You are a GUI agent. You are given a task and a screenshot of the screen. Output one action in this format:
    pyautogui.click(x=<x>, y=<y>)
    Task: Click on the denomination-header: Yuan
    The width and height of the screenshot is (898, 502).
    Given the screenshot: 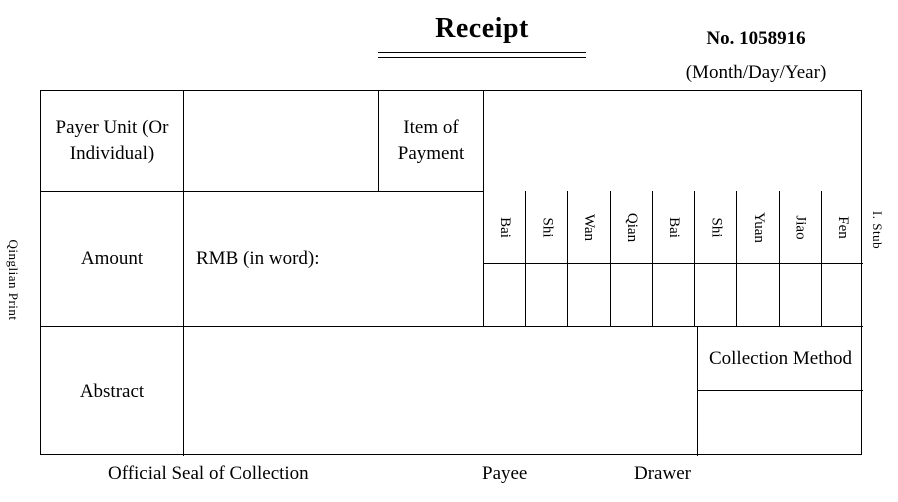 What is the action you would take?
    pyautogui.click(x=758, y=227)
    